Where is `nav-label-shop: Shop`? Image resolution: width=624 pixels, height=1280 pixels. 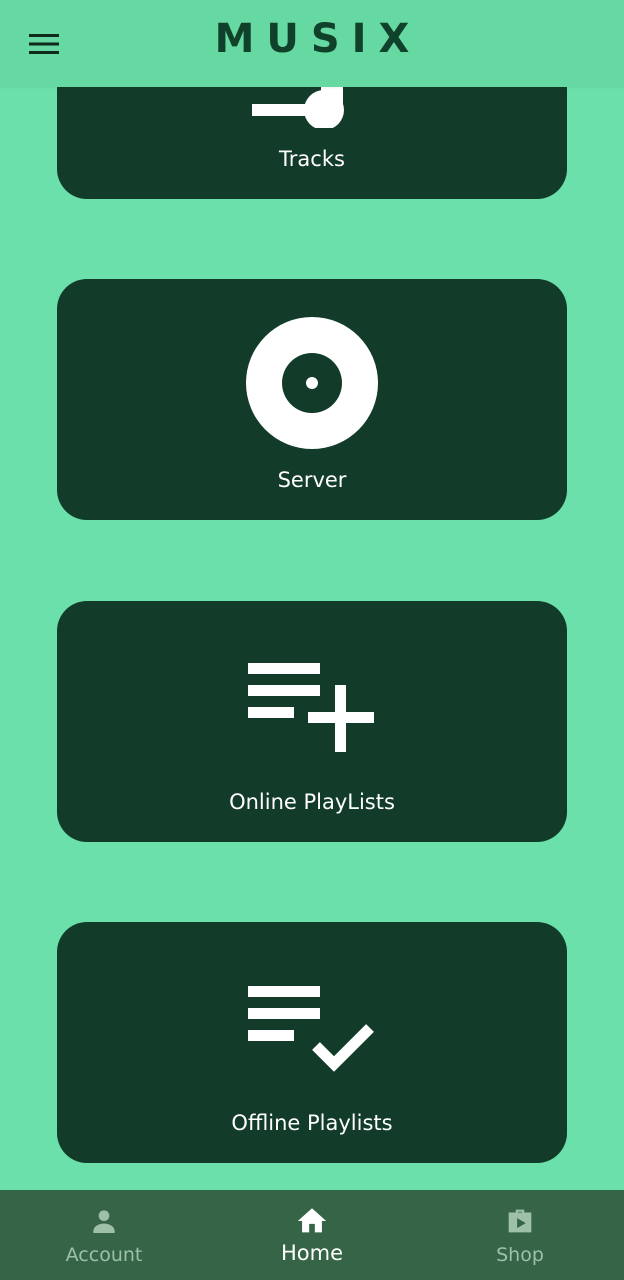
nav-label-shop: Shop is located at coordinates (520, 1255).